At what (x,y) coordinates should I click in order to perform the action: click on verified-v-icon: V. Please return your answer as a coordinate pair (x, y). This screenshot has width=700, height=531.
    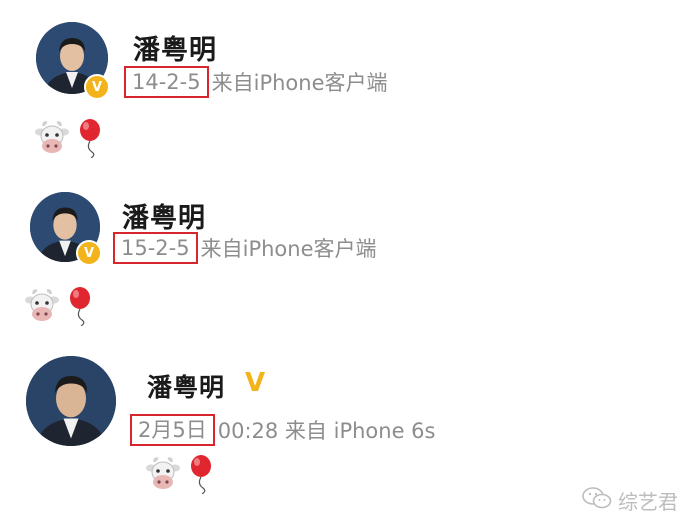
    Looking at the image, I should click on (255, 383).